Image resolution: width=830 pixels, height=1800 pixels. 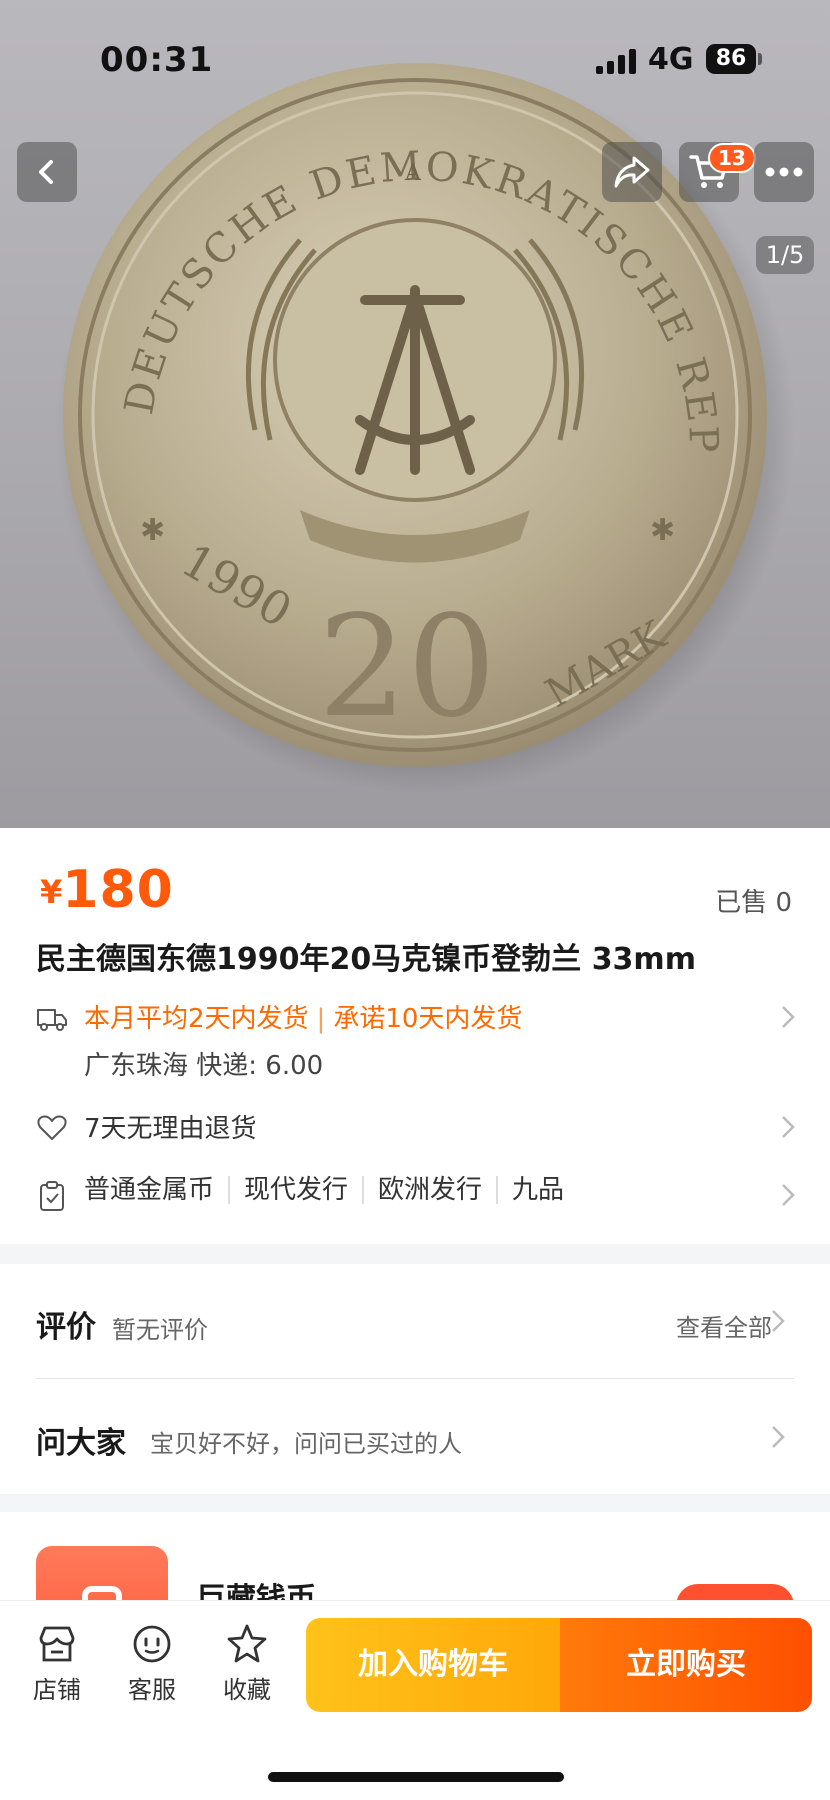 What do you see at coordinates (52, 1127) in the screenshot?
I see `heart-icon` at bounding box center [52, 1127].